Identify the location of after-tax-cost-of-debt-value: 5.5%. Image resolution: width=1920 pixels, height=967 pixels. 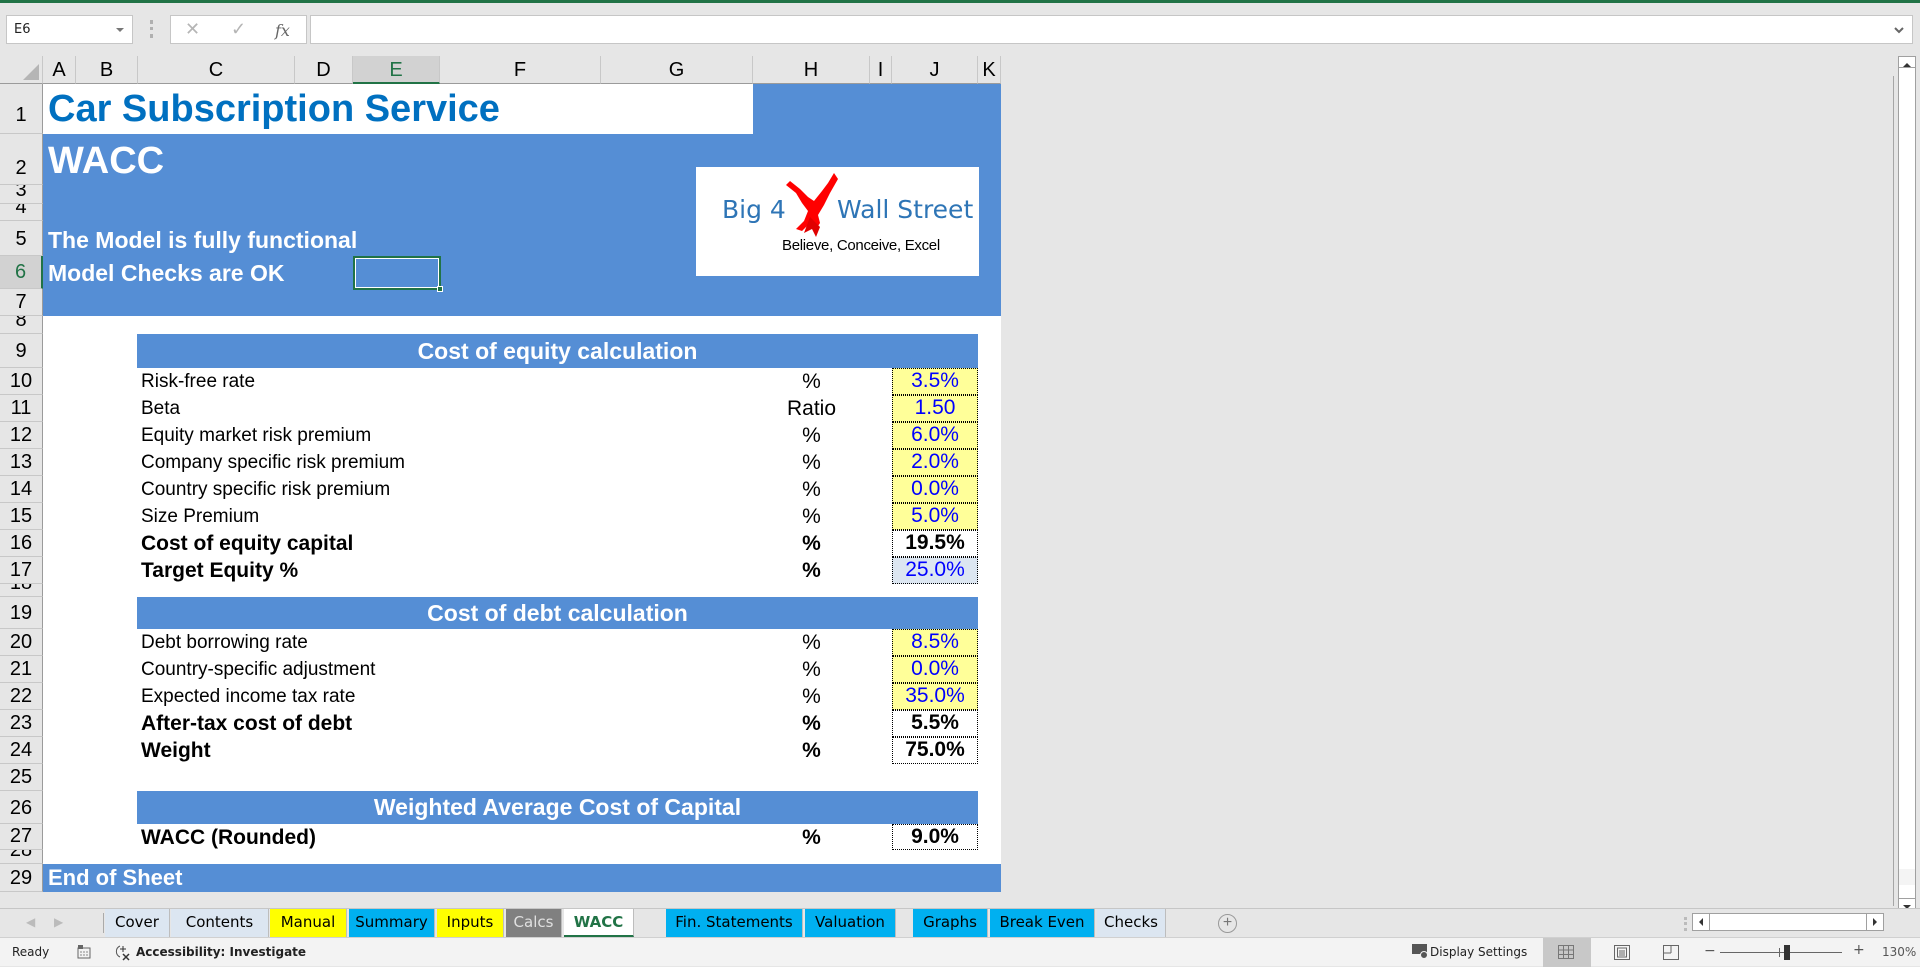
(935, 723).